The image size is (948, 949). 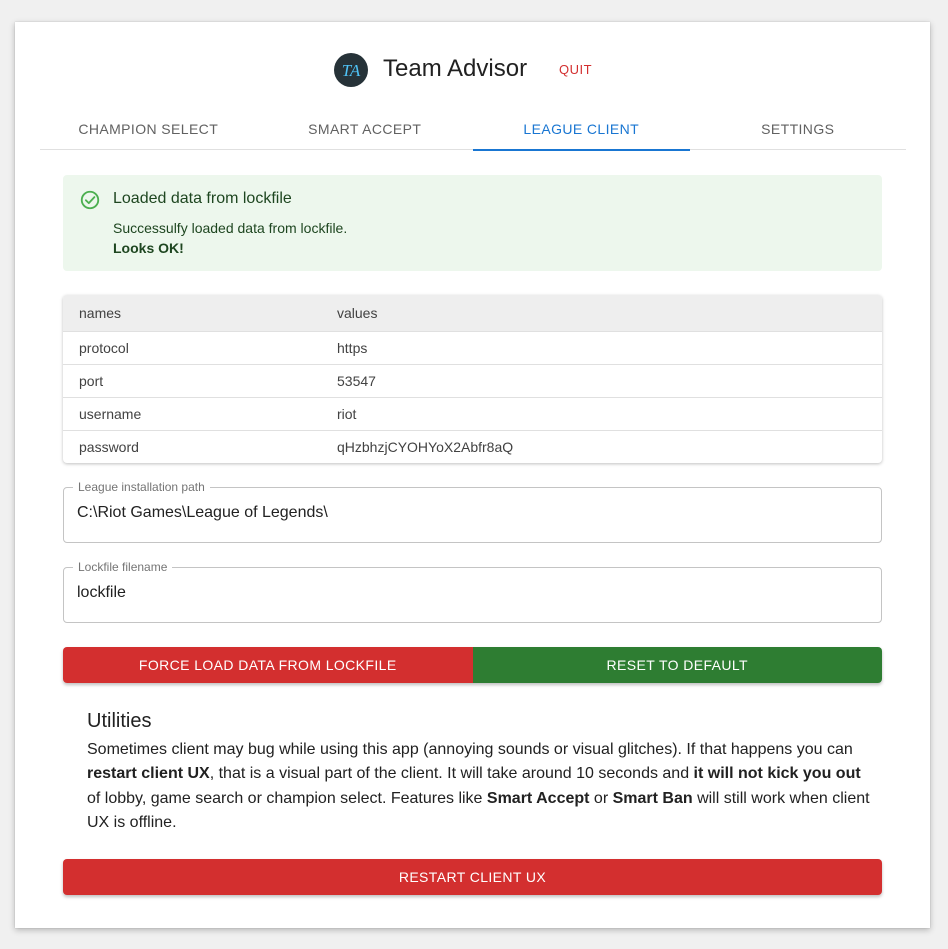 I want to click on install-path-input, so click(x=472, y=513).